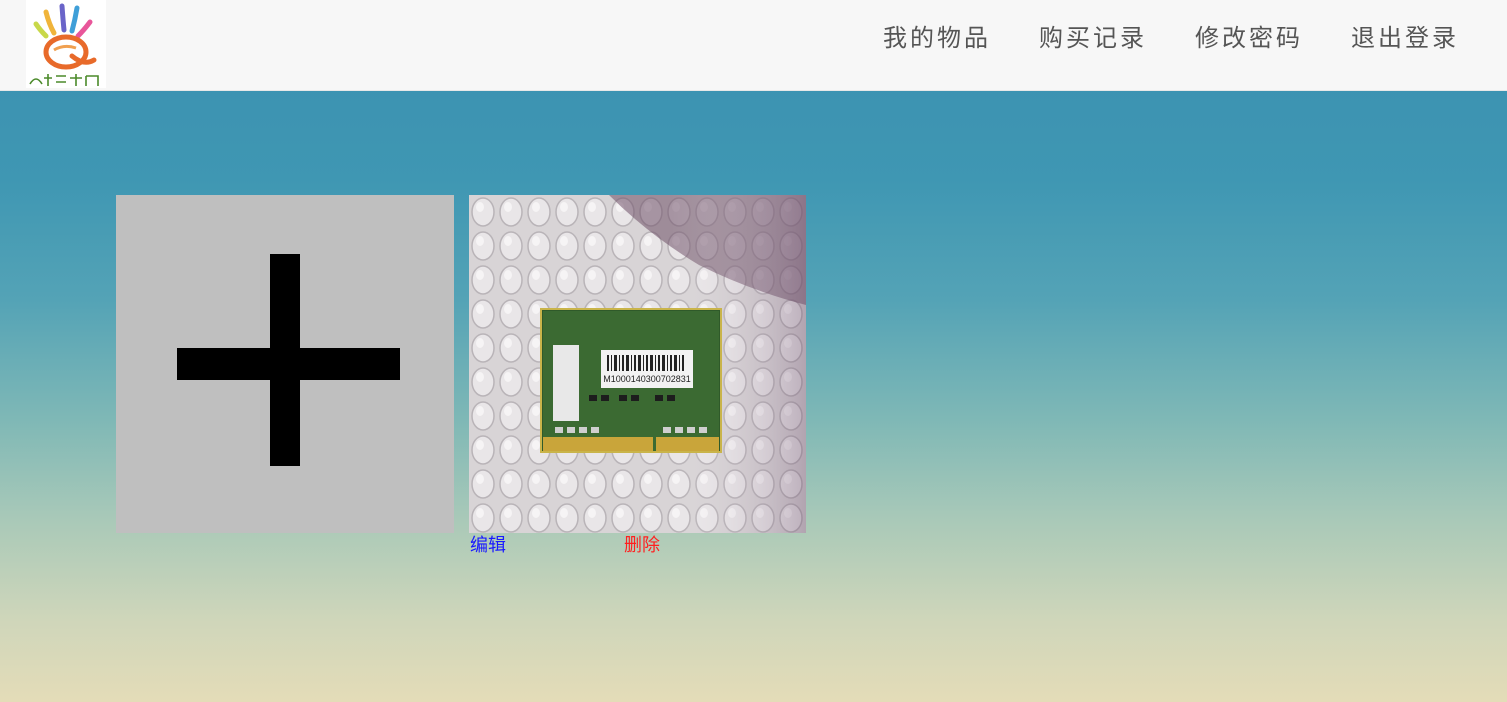 This screenshot has height=702, width=1507. I want to click on nav-my-items: 我的物品, so click(937, 38).